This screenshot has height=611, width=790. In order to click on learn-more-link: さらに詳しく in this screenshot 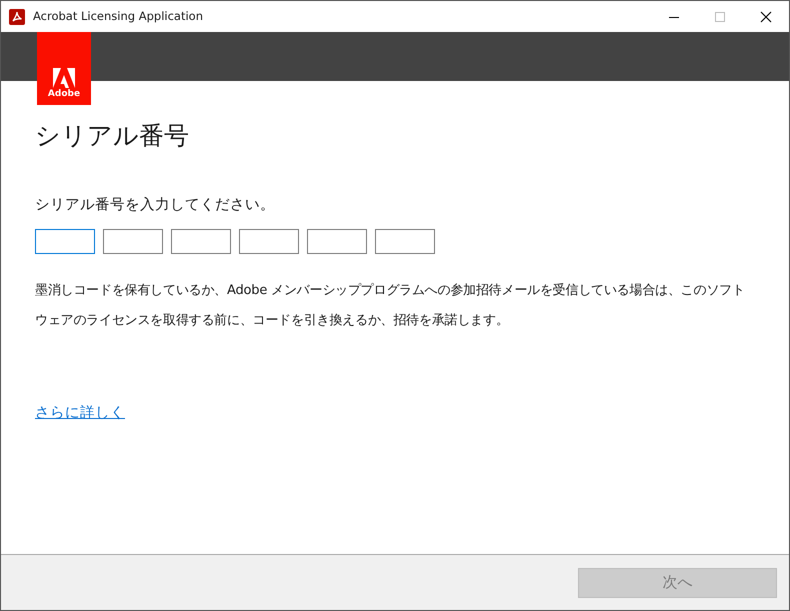, I will do `click(80, 412)`.